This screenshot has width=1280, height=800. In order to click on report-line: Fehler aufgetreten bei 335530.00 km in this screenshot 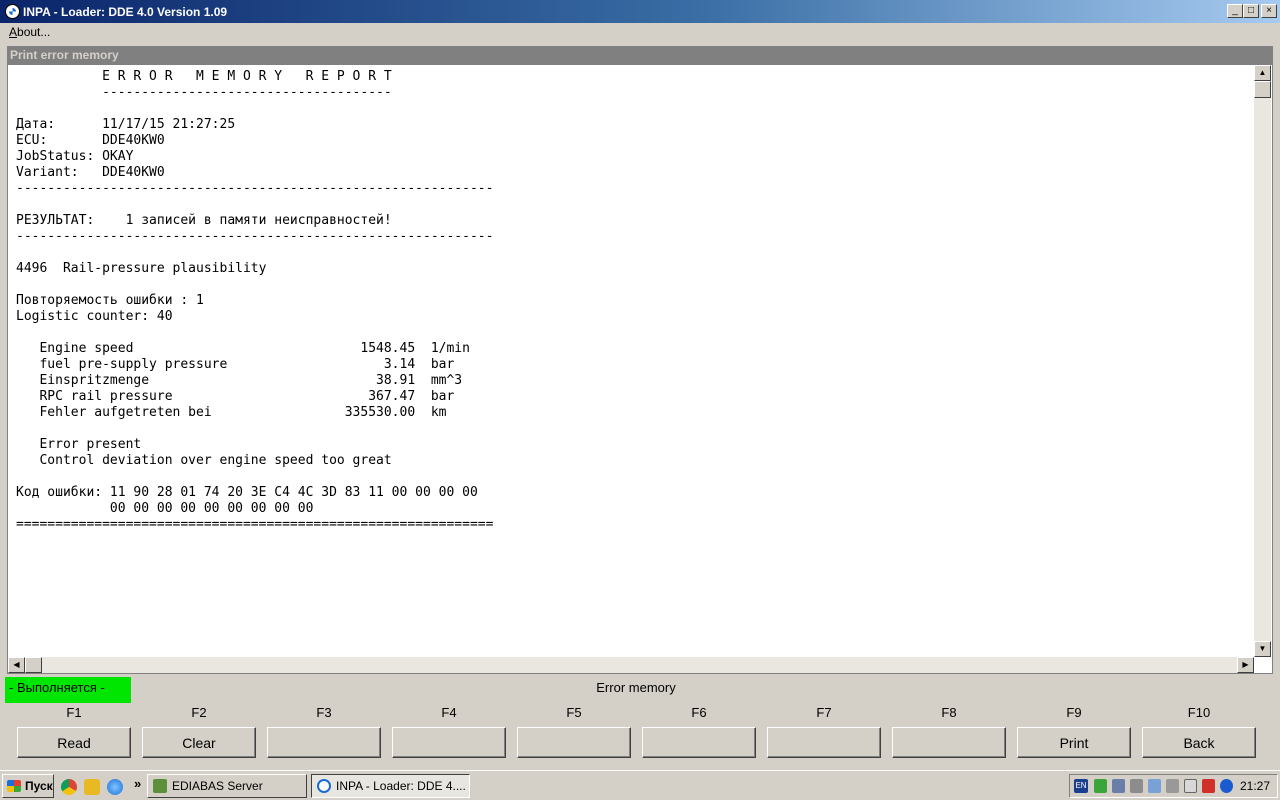, I will do `click(231, 412)`.